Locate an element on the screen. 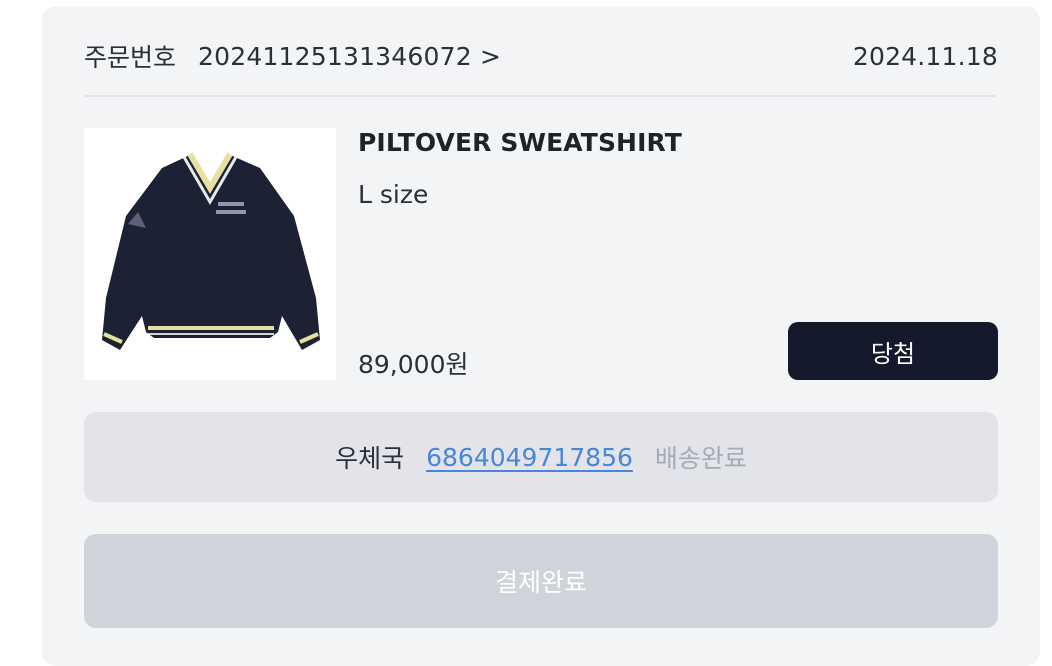  product-image is located at coordinates (210, 254).